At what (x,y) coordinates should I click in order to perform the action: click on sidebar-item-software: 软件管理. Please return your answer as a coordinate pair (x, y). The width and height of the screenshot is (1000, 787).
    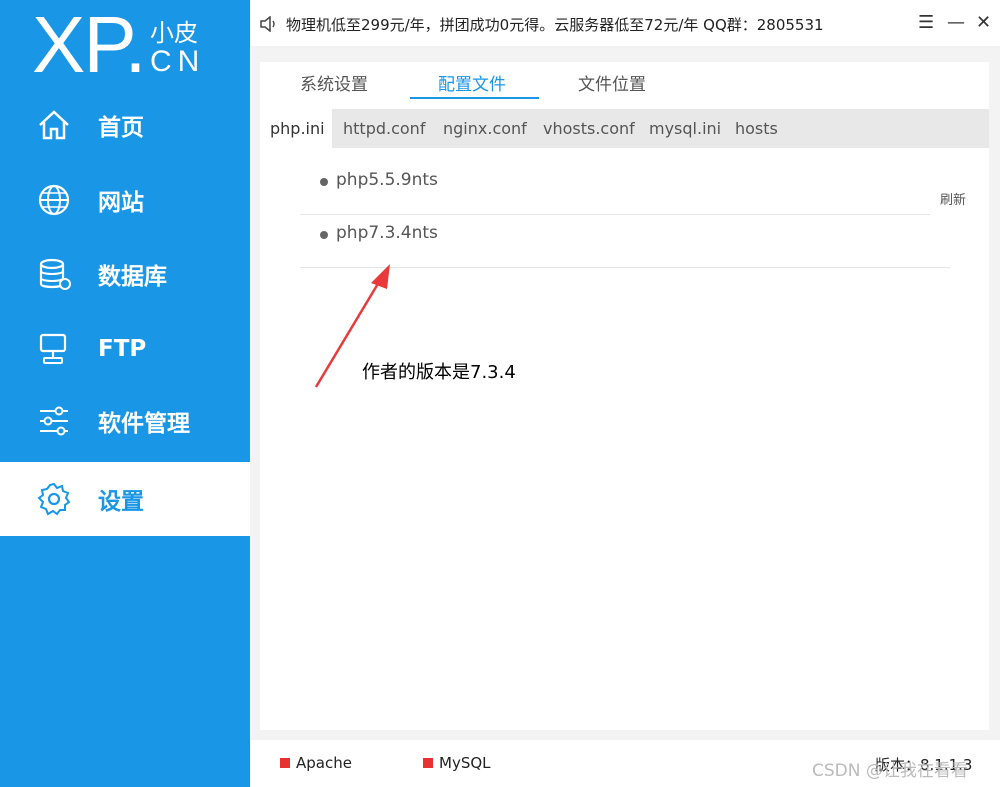
    Looking at the image, I should click on (125, 421).